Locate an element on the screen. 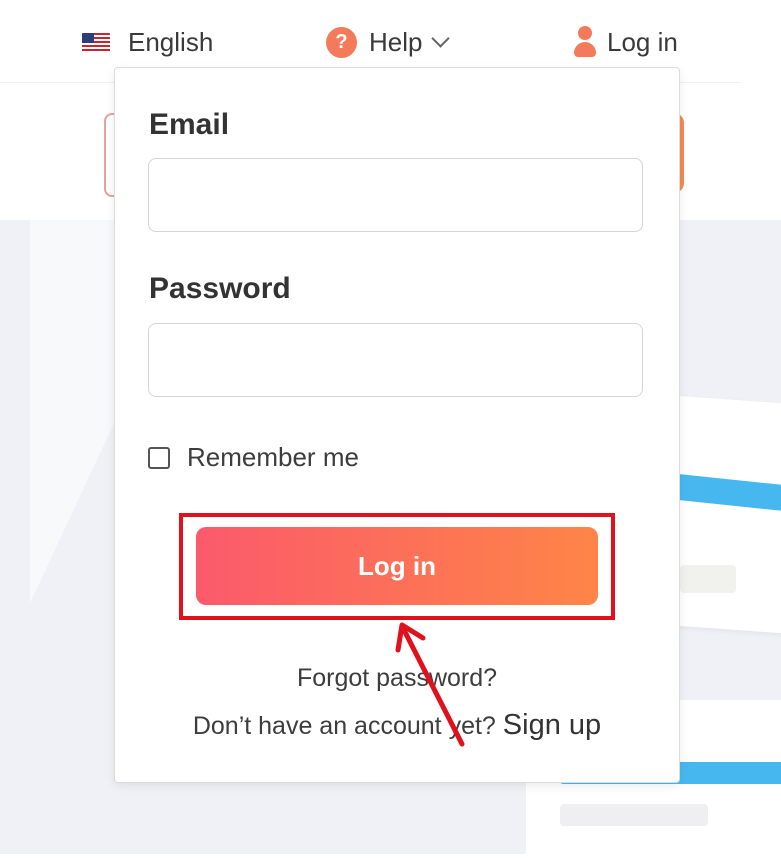 This screenshot has width=781, height=860. signup-prompt: Don’t have an account yet? Sign up is located at coordinates (397, 725).